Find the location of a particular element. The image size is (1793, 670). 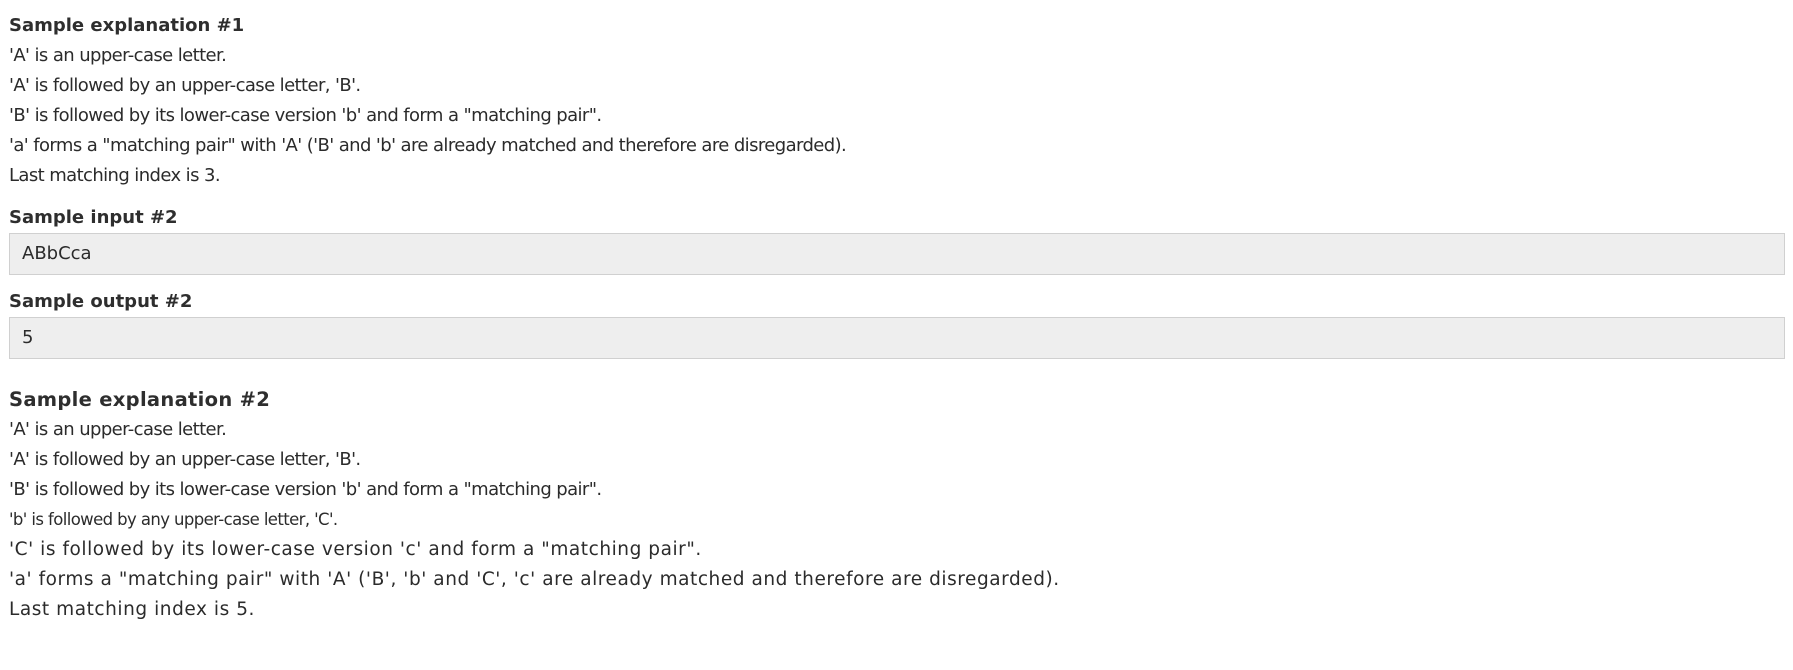

sample-output-2-title: Sample output #2 is located at coordinates (101, 301).